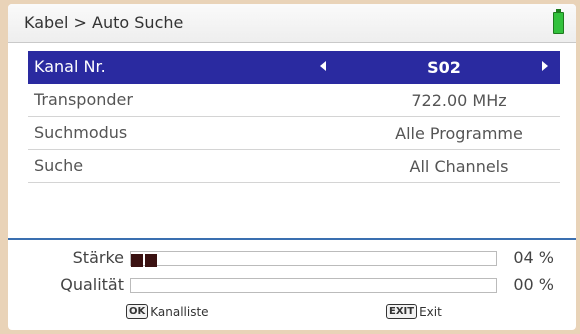 This screenshot has width=580, height=334. Describe the element at coordinates (137, 311) in the screenshot. I see `ok-key-icon: OK` at that location.